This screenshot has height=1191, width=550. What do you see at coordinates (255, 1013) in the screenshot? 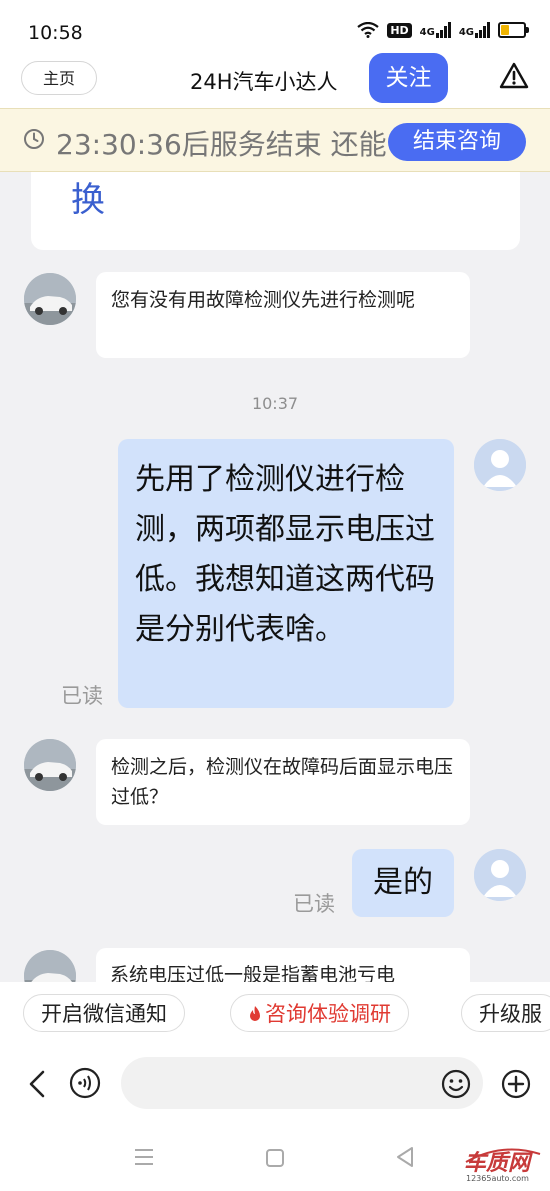
I see `fire-icon` at bounding box center [255, 1013].